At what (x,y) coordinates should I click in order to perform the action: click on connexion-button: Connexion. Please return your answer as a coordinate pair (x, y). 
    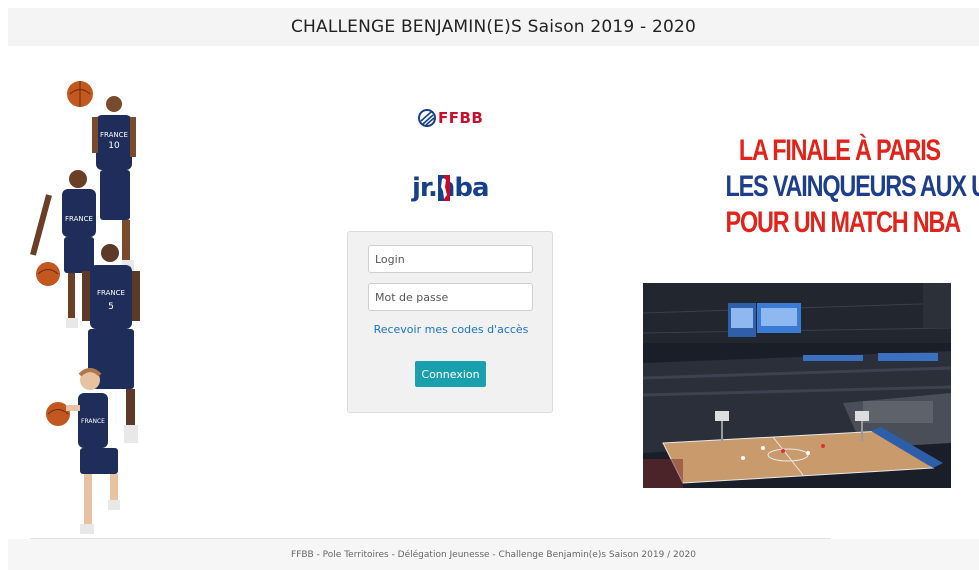
    Looking at the image, I should click on (450, 374).